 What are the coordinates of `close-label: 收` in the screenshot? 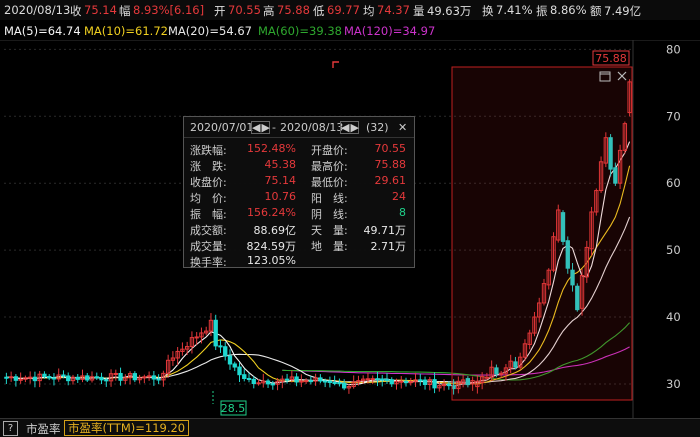 It's located at (76, 11).